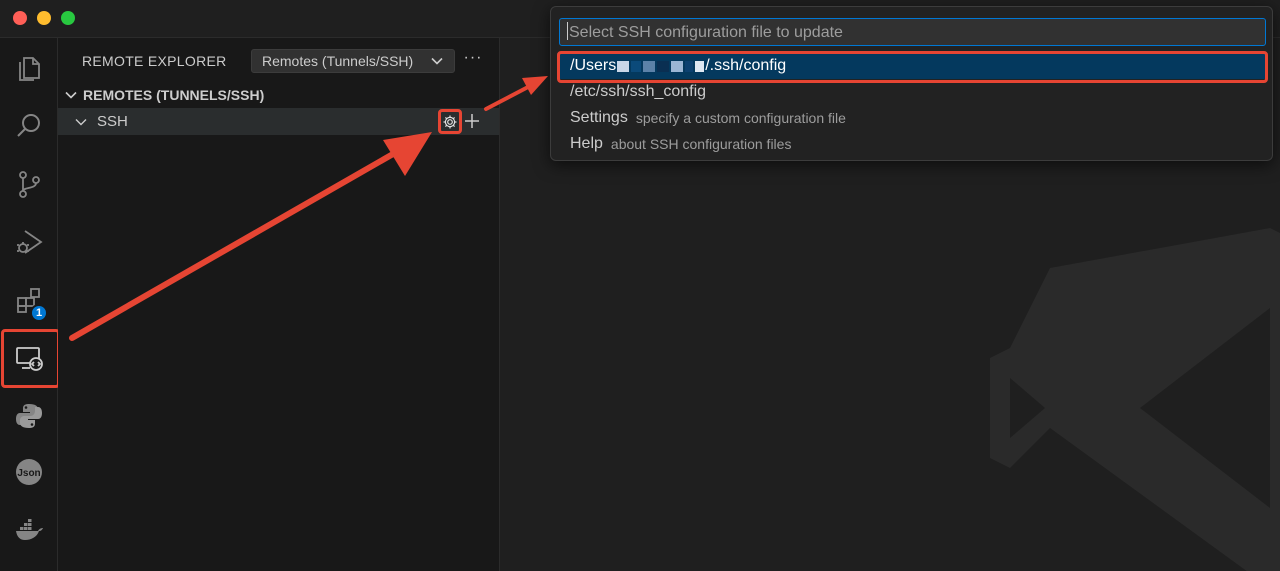 This screenshot has height=571, width=1280. I want to click on add-host-button, so click(472, 121).